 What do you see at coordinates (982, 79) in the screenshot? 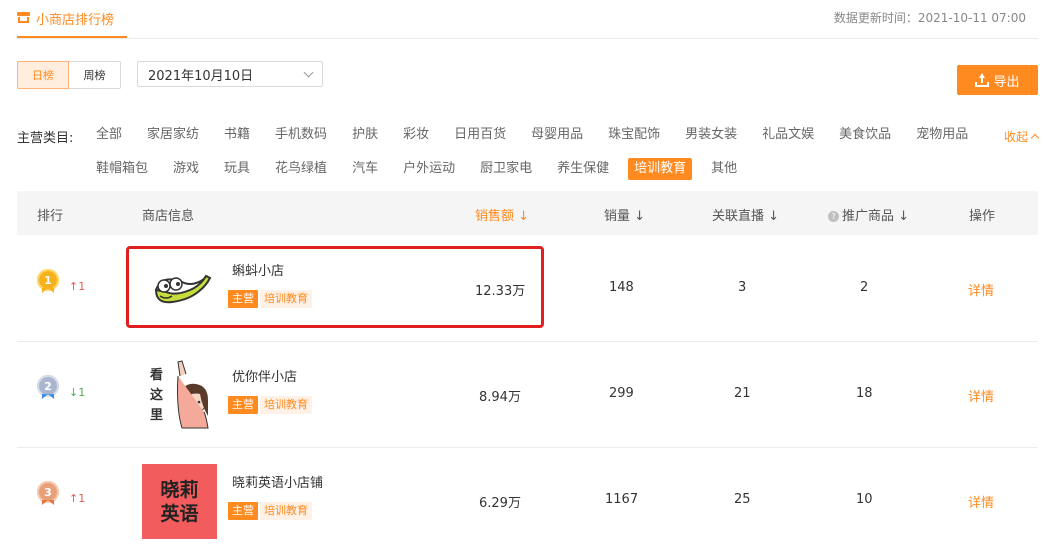
I see `upload-icon` at bounding box center [982, 79].